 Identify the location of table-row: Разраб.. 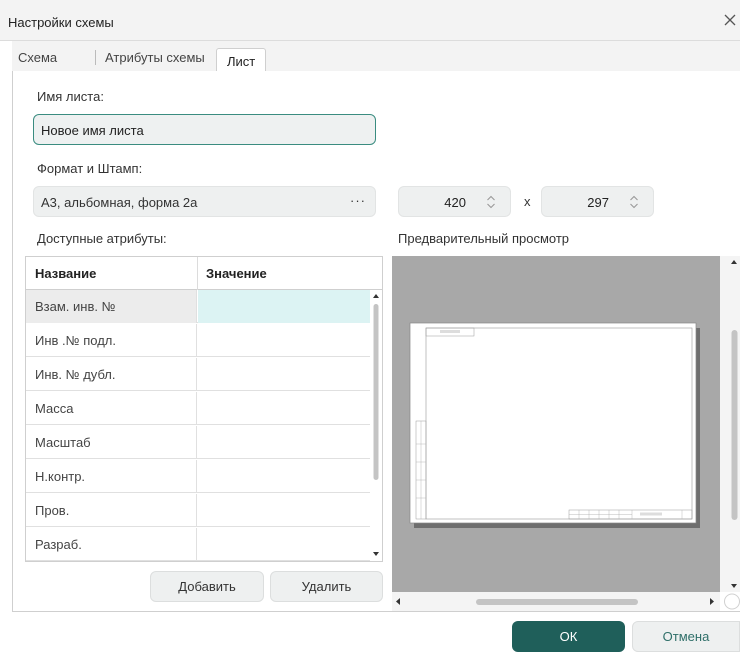
(198, 544).